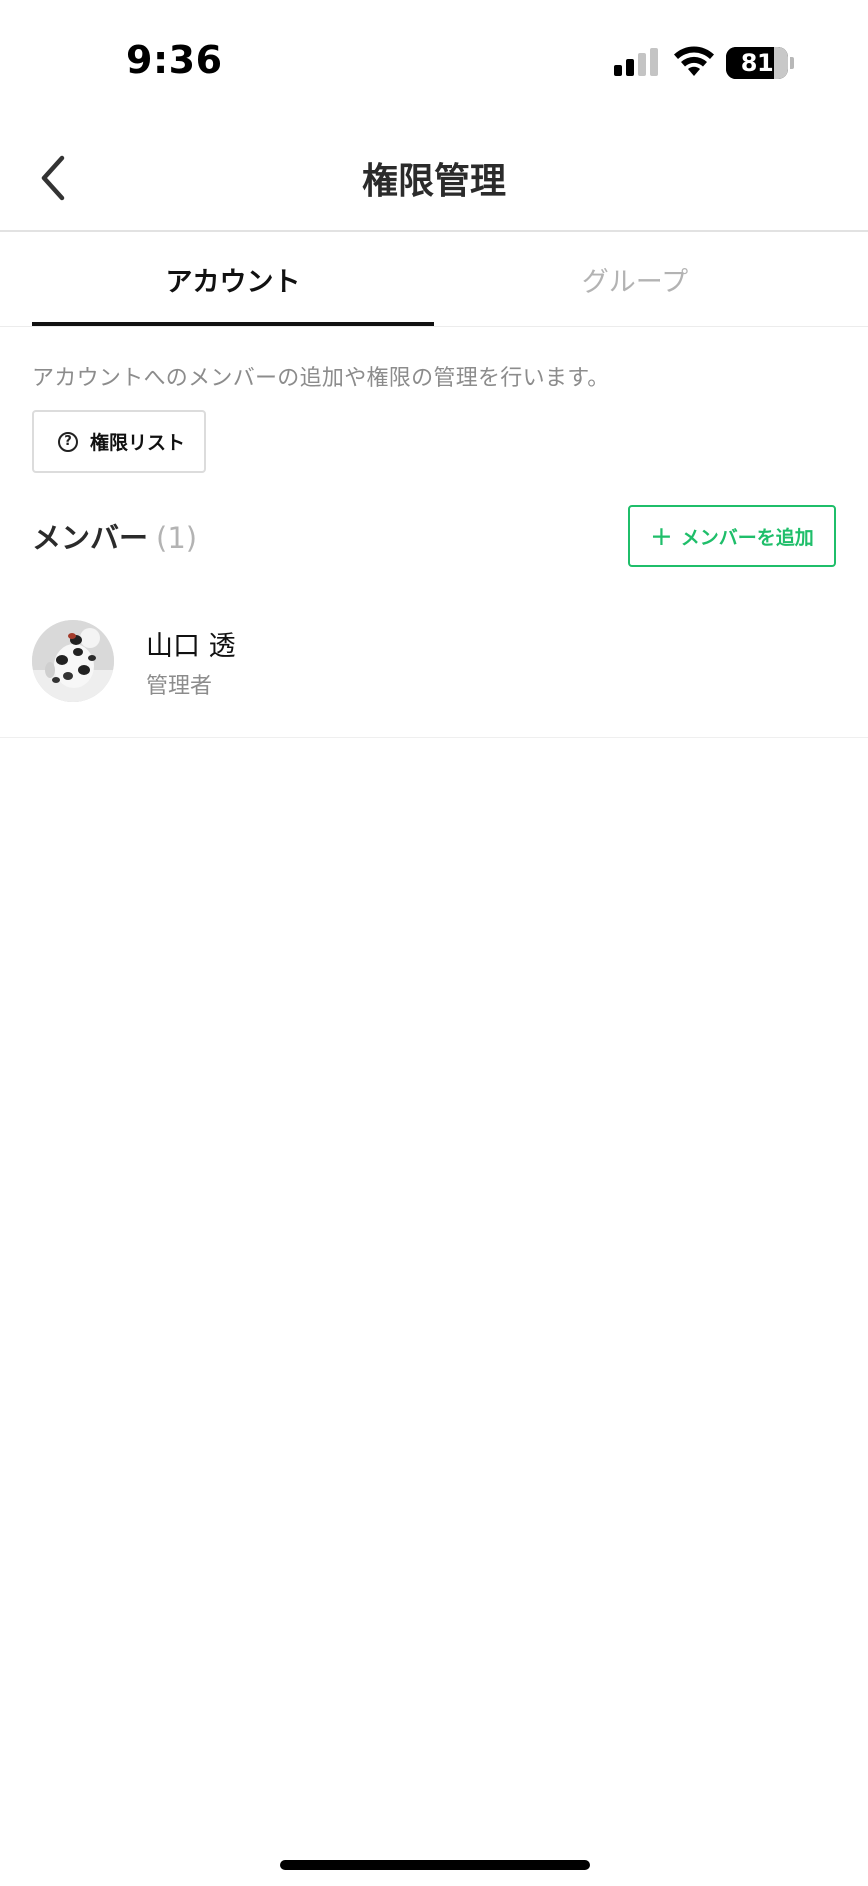 The height and width of the screenshot is (1886, 868). I want to click on plus-icon: +, so click(661, 536).